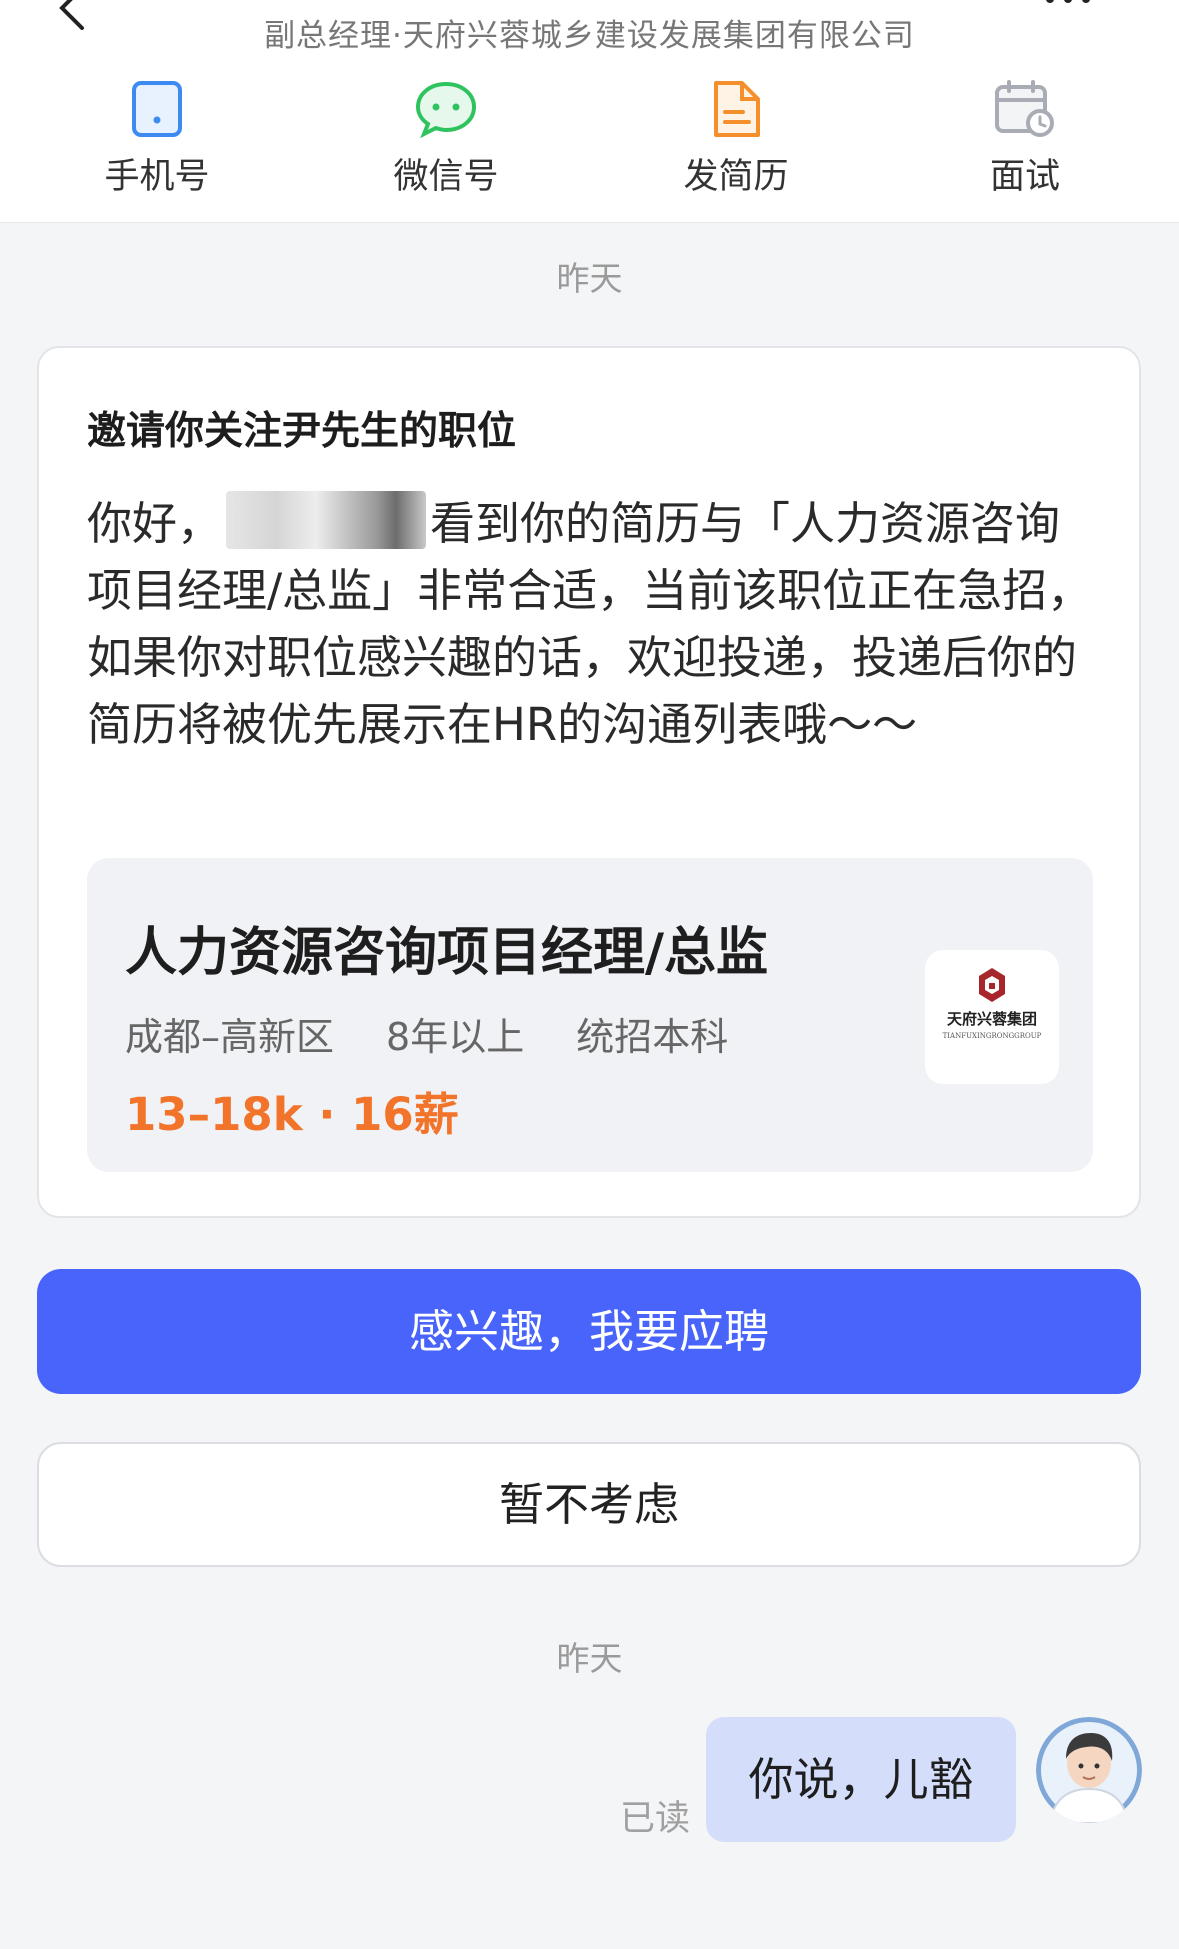 Image resolution: width=1179 pixels, height=1949 pixels. What do you see at coordinates (589, 1504) in the screenshot?
I see `decline-button: 暂不考虑` at bounding box center [589, 1504].